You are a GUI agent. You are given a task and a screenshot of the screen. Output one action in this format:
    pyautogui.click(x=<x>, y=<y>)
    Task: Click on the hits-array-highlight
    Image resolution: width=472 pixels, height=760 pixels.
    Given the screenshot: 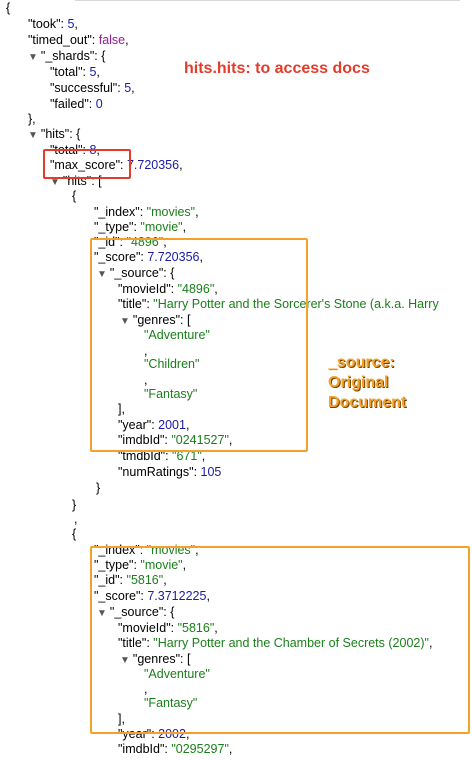 What is the action you would take?
    pyautogui.click(x=87, y=164)
    